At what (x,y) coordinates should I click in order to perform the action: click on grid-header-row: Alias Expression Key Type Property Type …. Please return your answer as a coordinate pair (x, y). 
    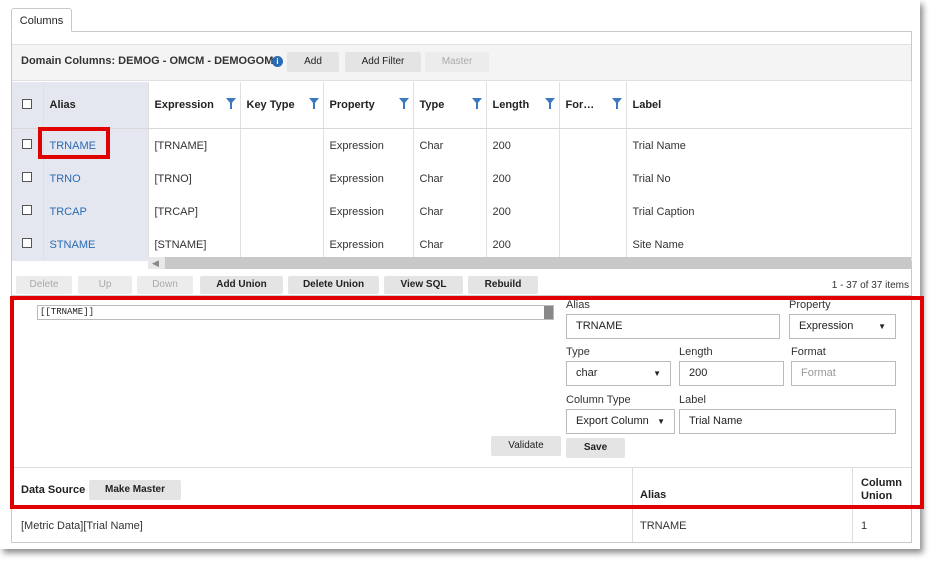
    Looking at the image, I should click on (462, 105).